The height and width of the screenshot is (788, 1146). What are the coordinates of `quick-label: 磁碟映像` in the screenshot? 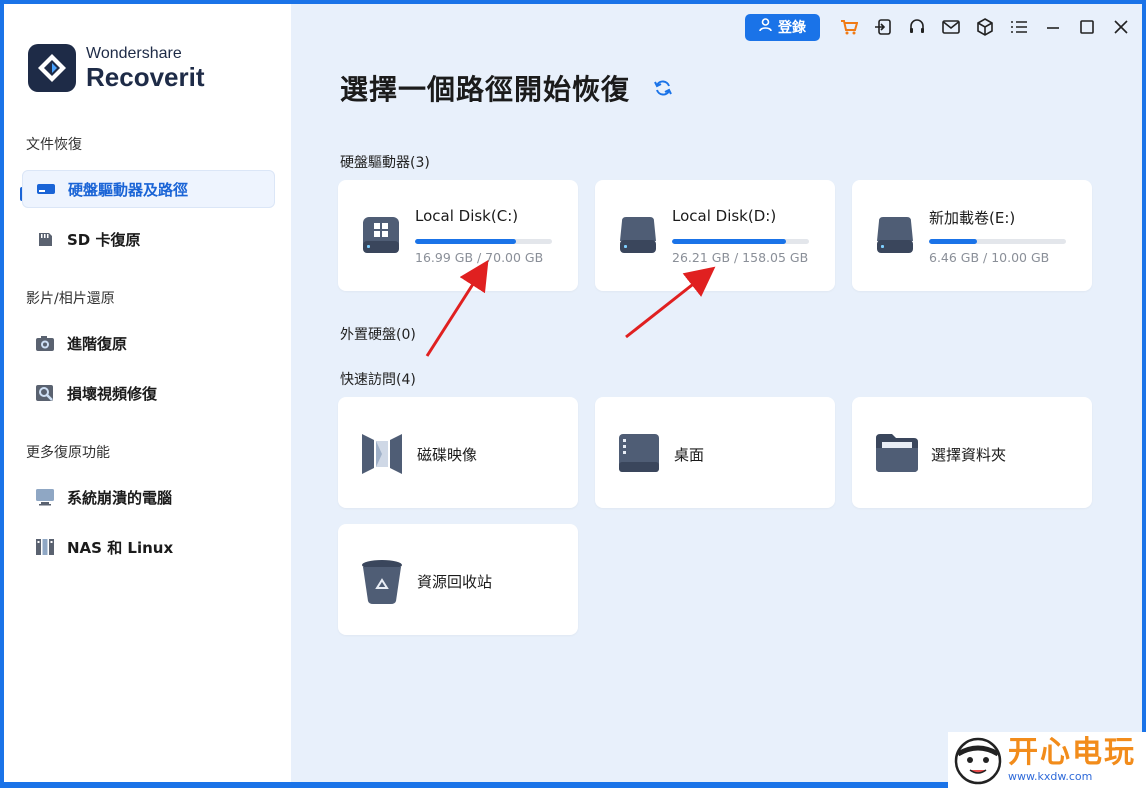 It's located at (447, 455).